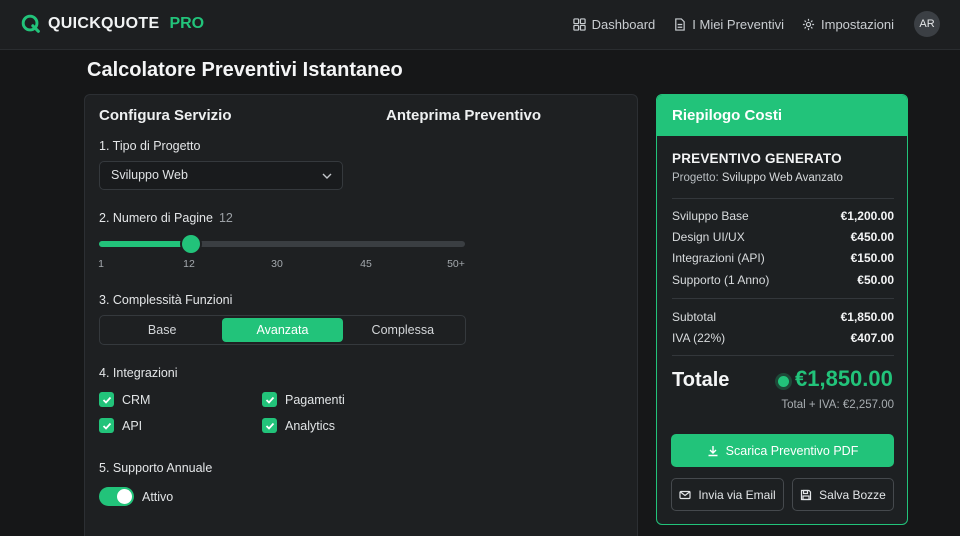 Image resolution: width=960 pixels, height=536 pixels. What do you see at coordinates (792, 450) in the screenshot?
I see `download-pdf-label: Scarica Preventivo PDF` at bounding box center [792, 450].